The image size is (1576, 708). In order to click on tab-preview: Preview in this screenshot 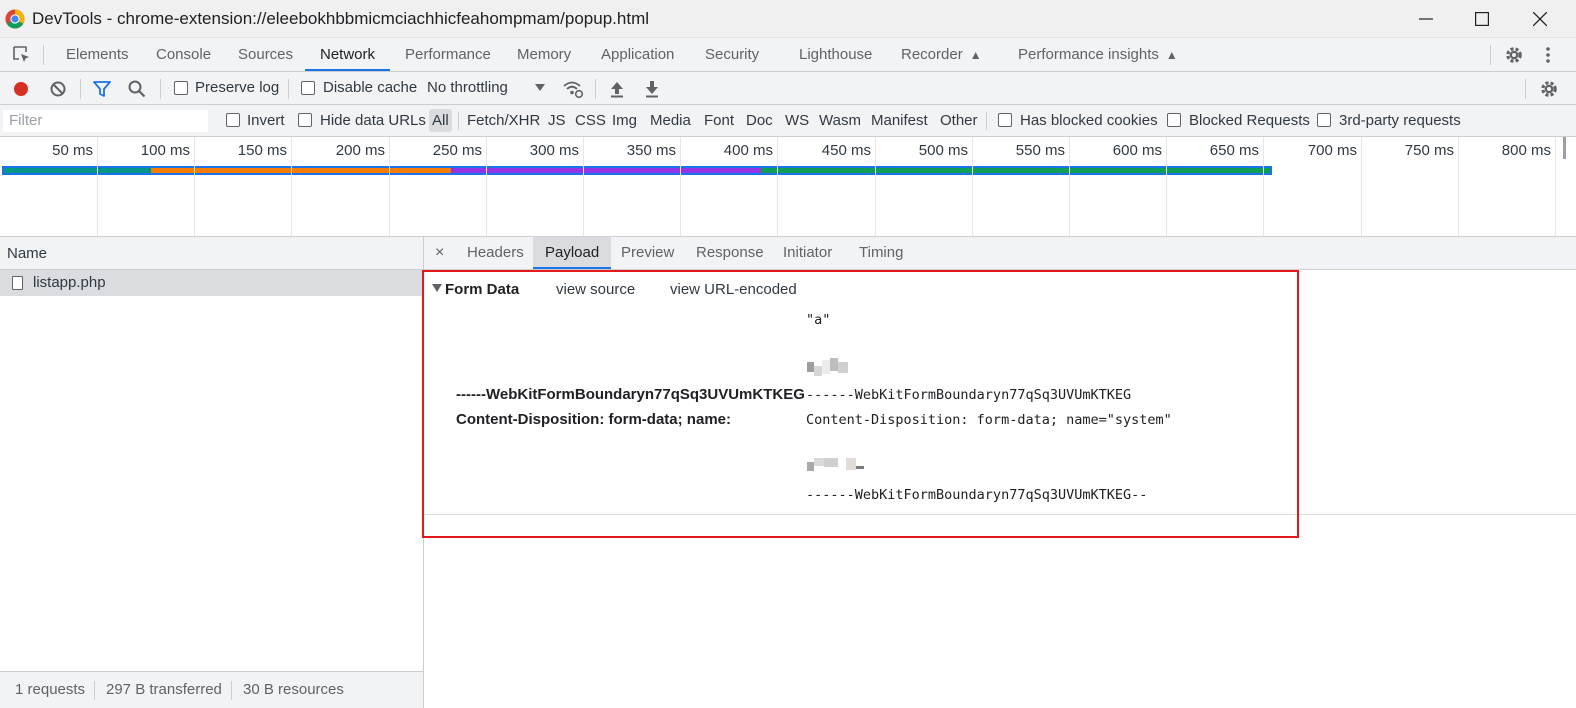, I will do `click(647, 253)`.